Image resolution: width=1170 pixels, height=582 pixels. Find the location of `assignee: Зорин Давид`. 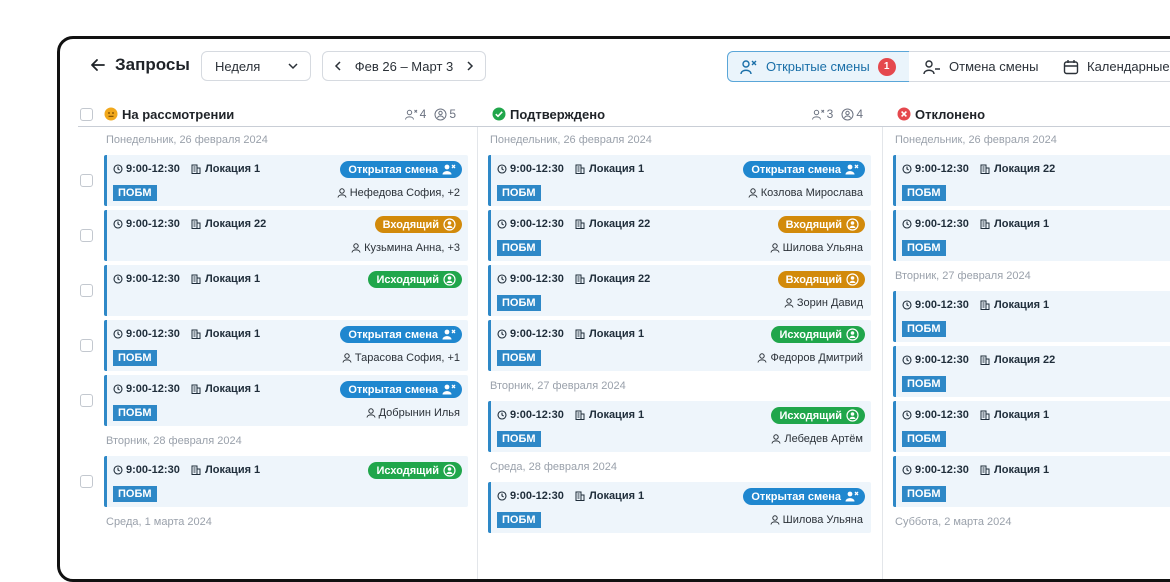

assignee: Зорин Давид is located at coordinates (823, 303).